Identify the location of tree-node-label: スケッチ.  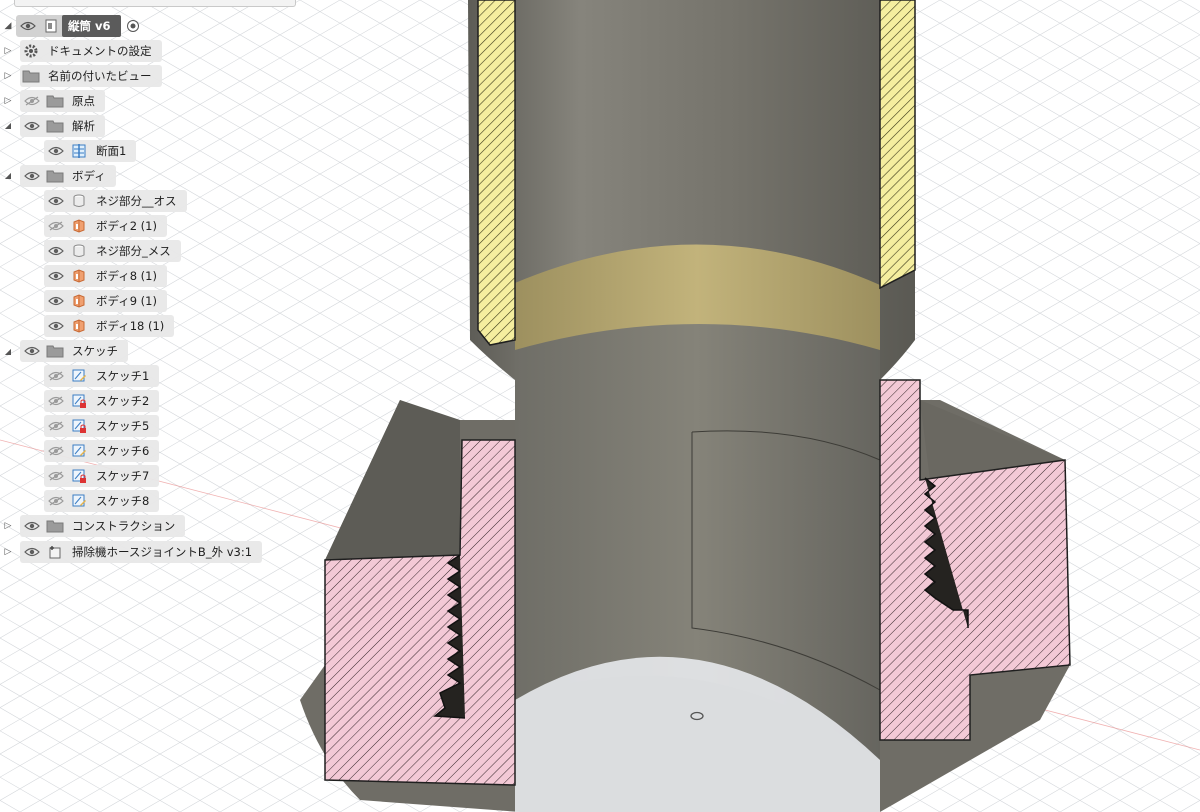
(95, 351).